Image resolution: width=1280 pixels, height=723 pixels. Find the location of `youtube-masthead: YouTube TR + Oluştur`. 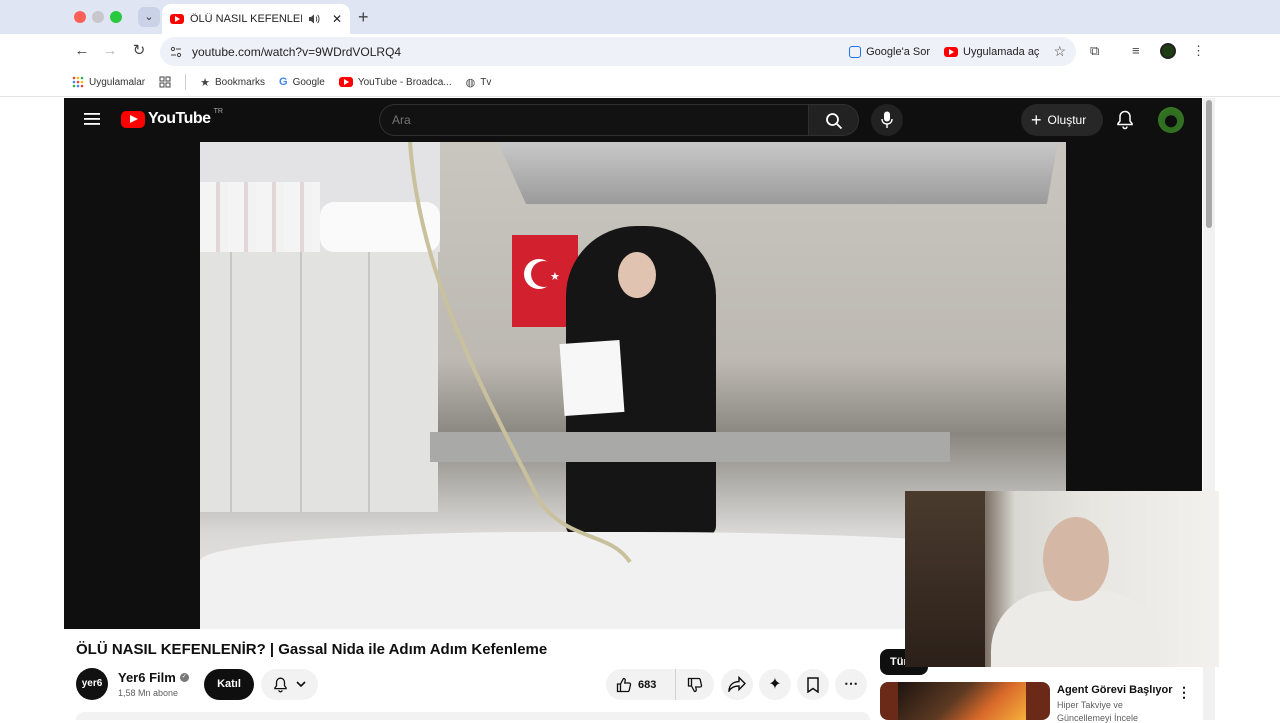

youtube-masthead: YouTube TR + Oluştur is located at coordinates (633, 120).